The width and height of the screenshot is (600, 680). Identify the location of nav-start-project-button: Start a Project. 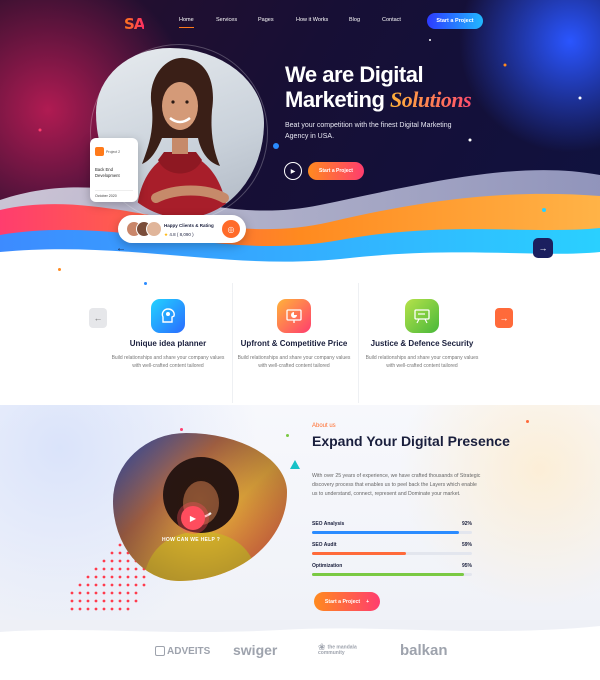
(455, 21).